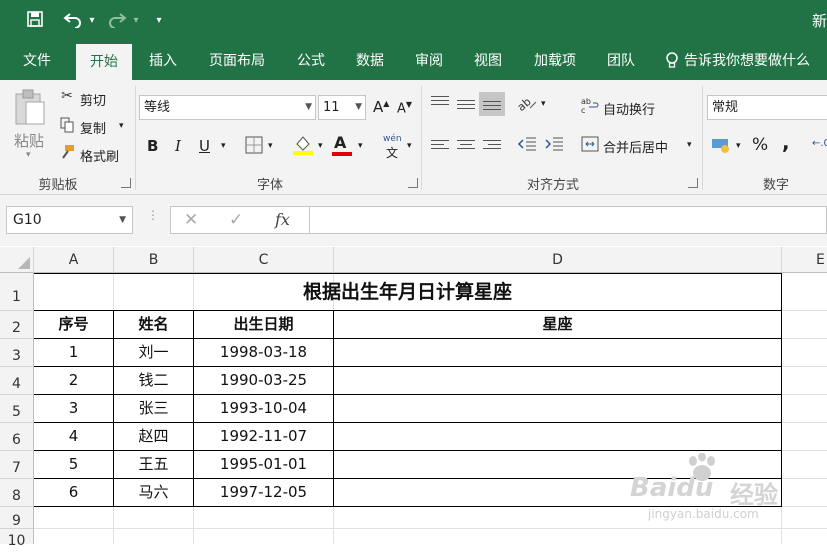  Describe the element at coordinates (635, 146) in the screenshot. I see `merge-center-button: 合并后居中` at that location.